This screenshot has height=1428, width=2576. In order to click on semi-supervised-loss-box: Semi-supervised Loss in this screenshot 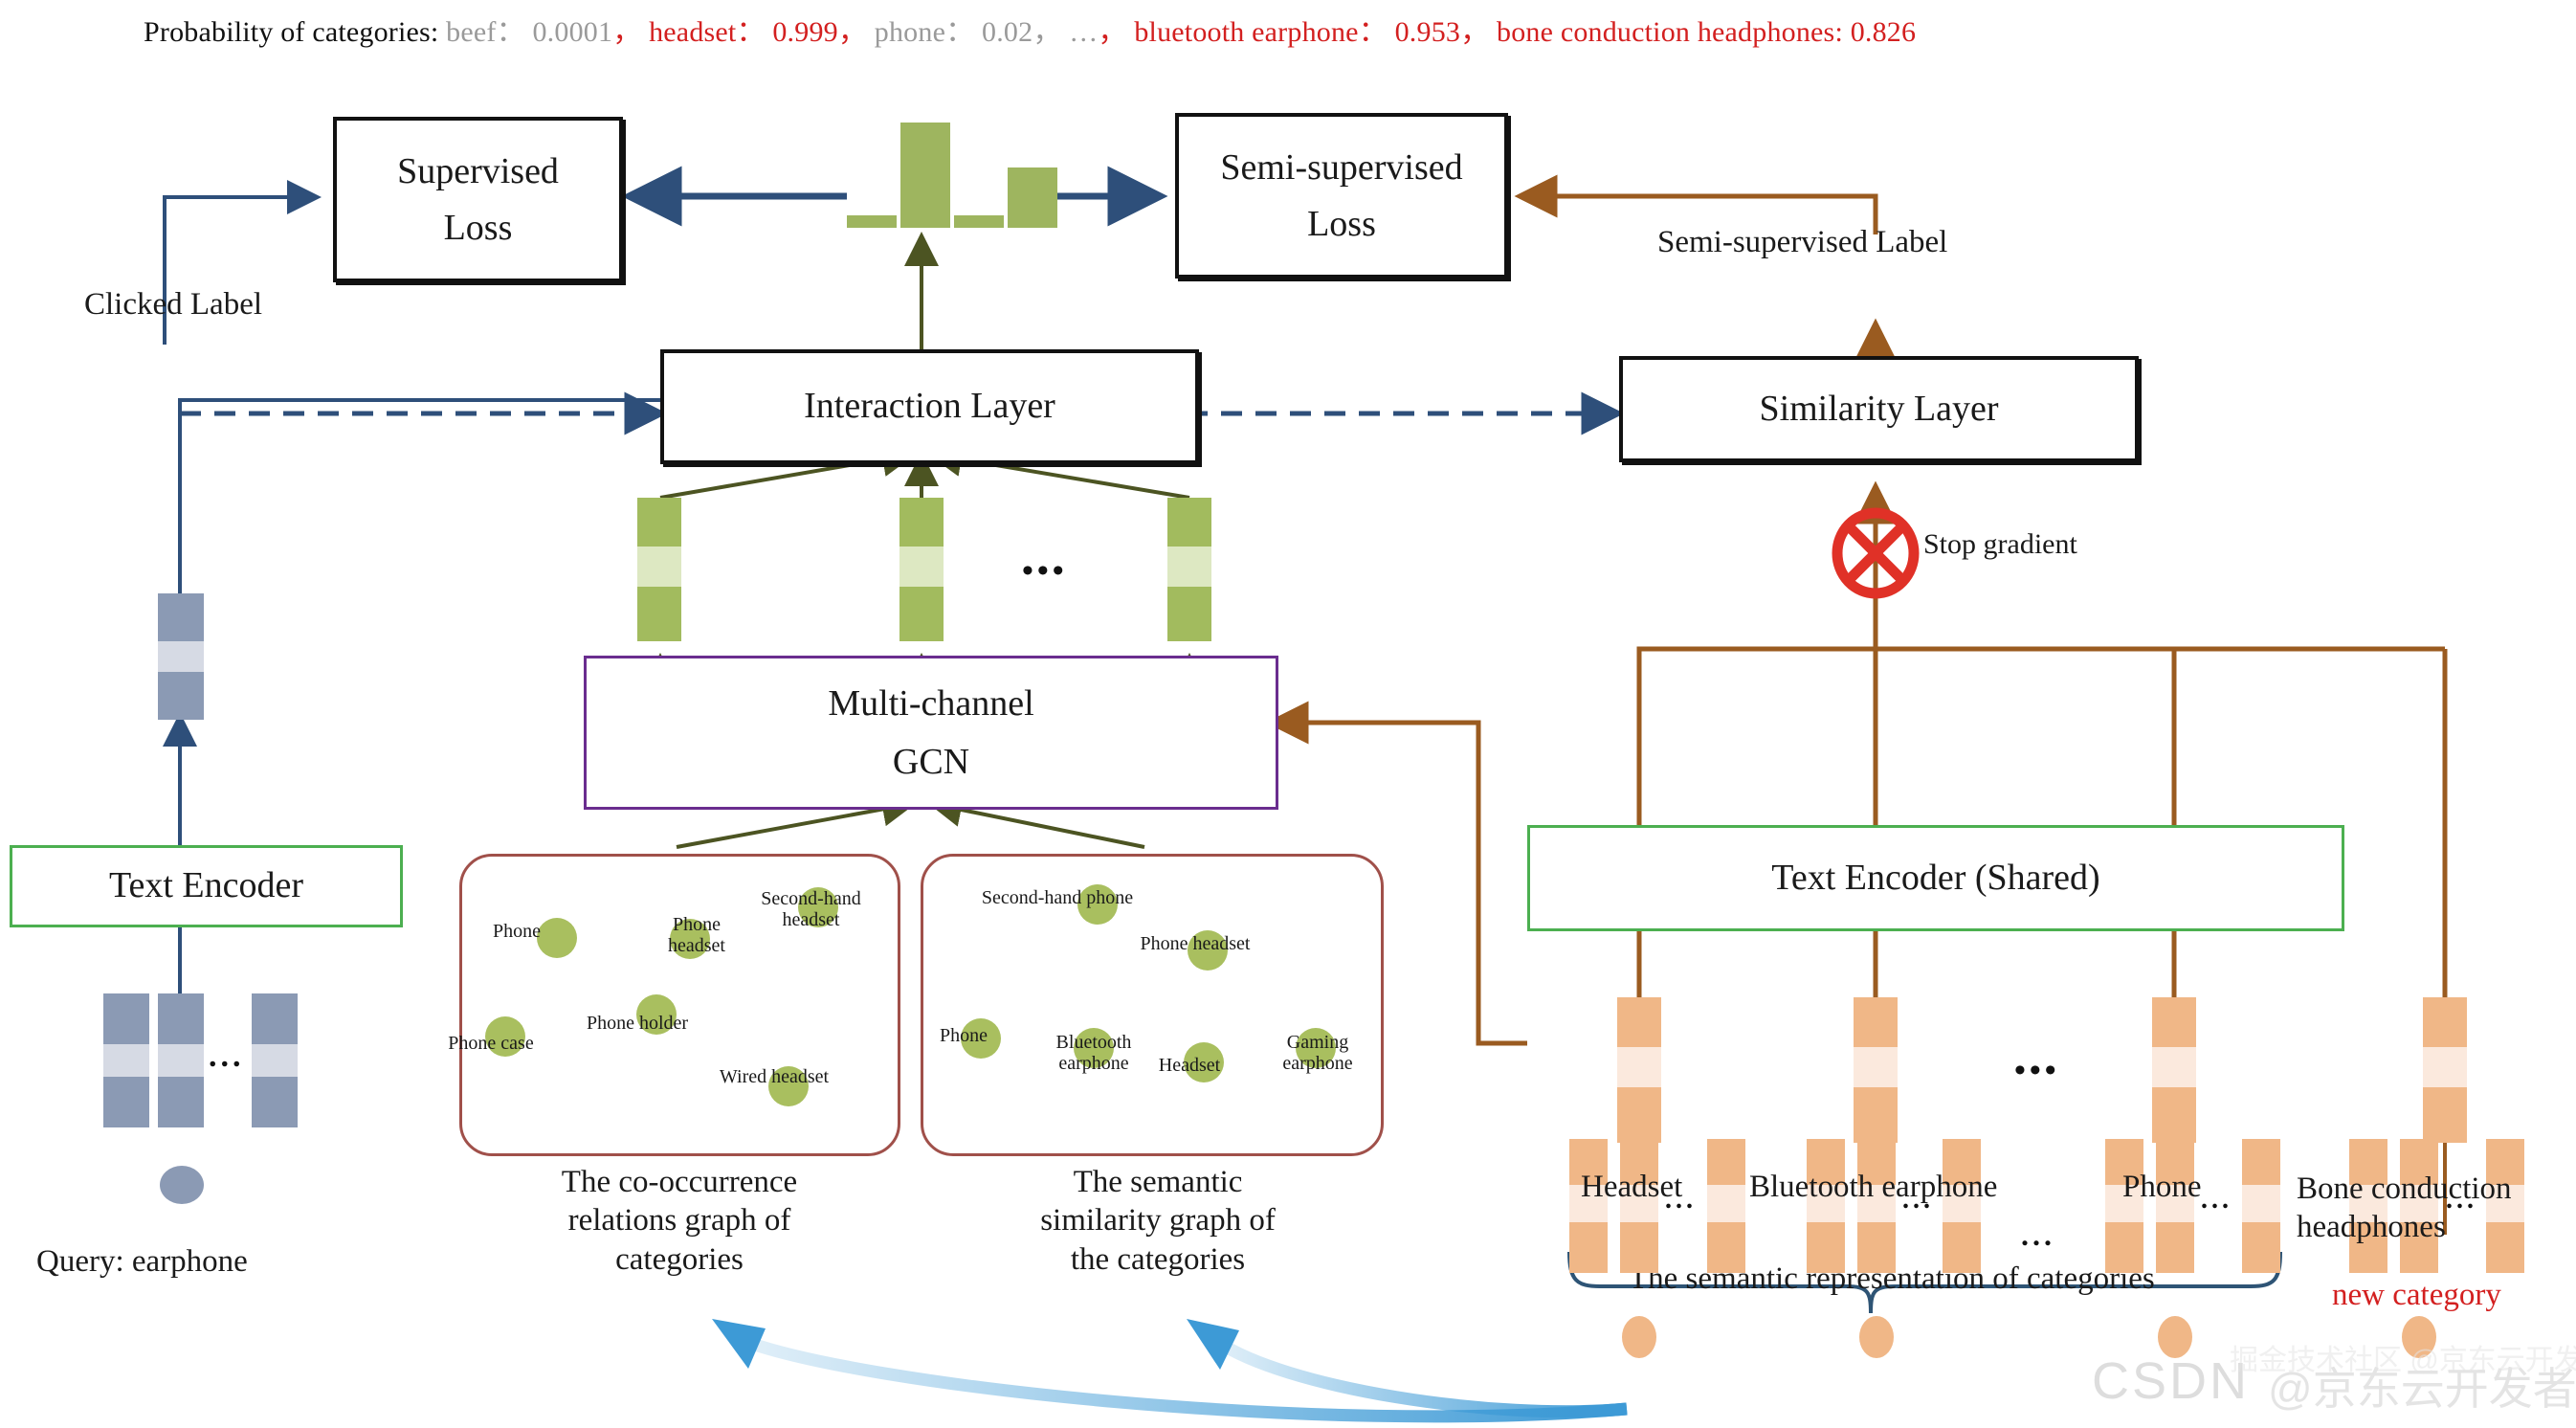, I will do `click(1341, 196)`.